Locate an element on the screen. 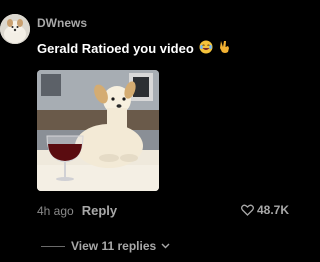 This screenshot has width=320, height=262. reply-button: Reply is located at coordinates (99, 210).